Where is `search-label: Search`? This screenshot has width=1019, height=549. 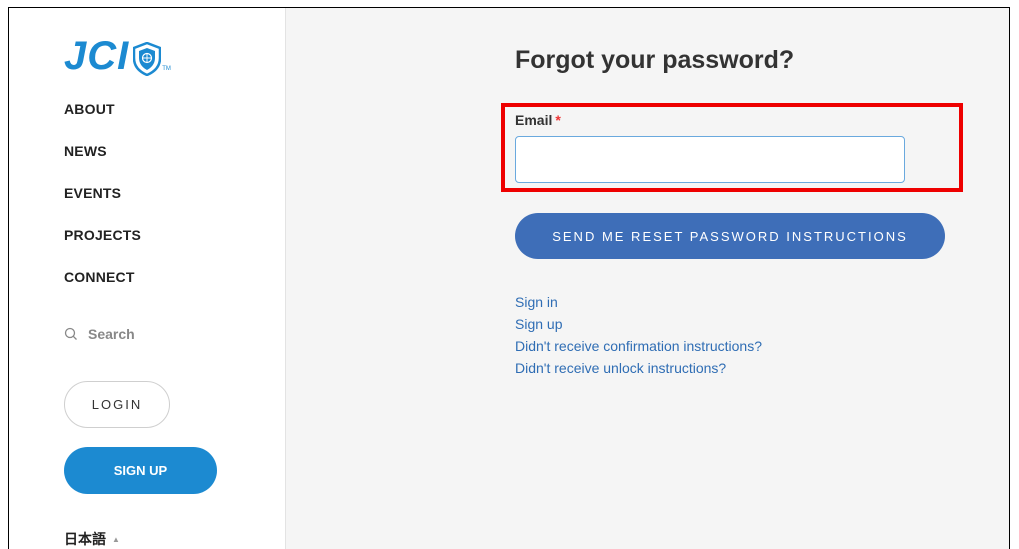
search-label: Search is located at coordinates (111, 334).